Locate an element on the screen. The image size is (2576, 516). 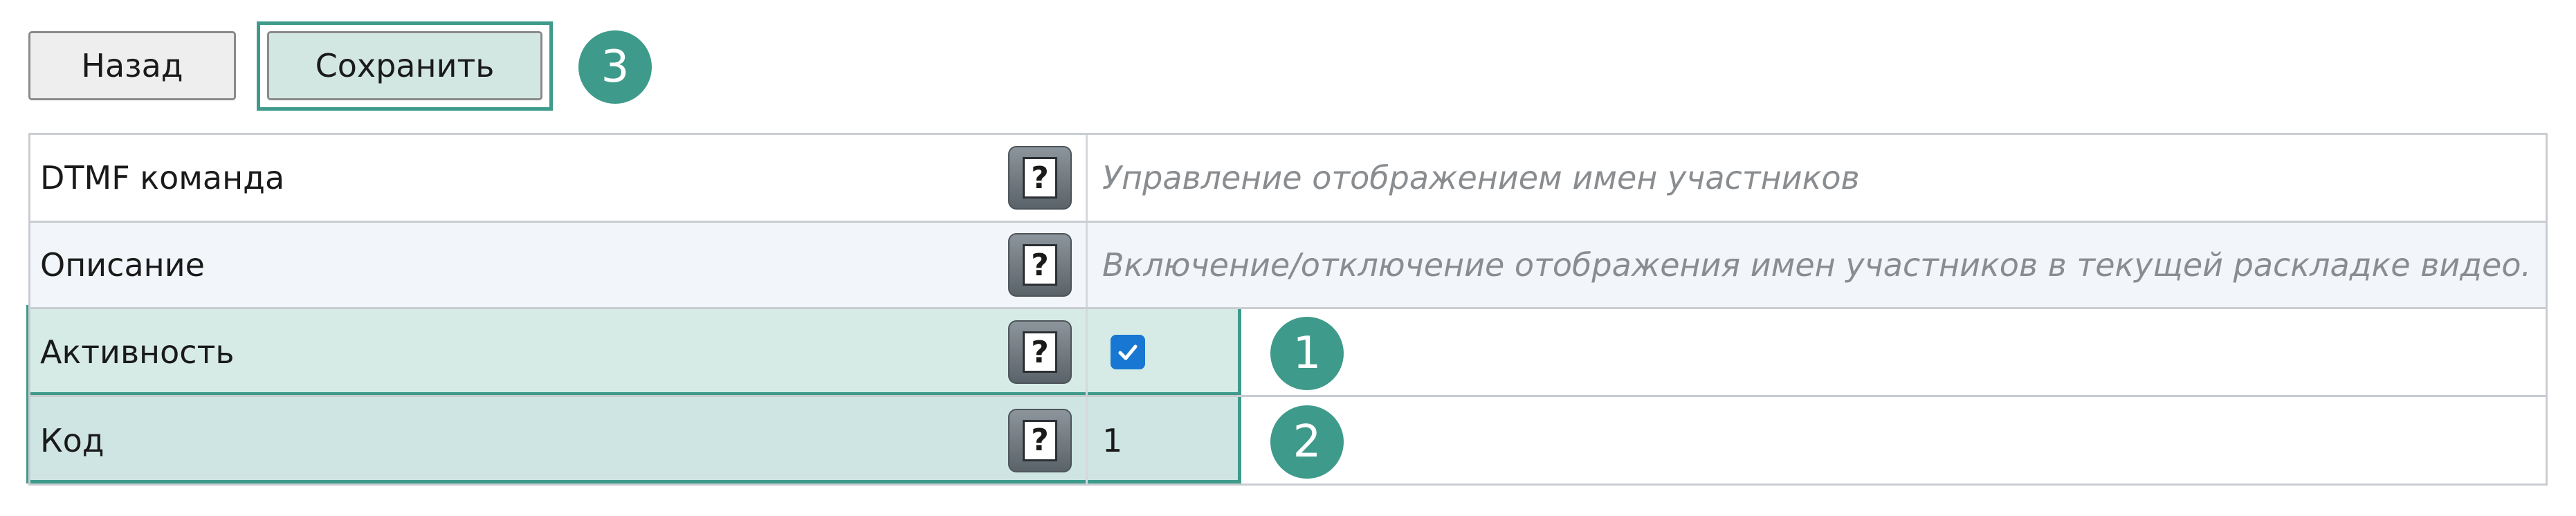
save-button: Сохранить is located at coordinates (404, 65).